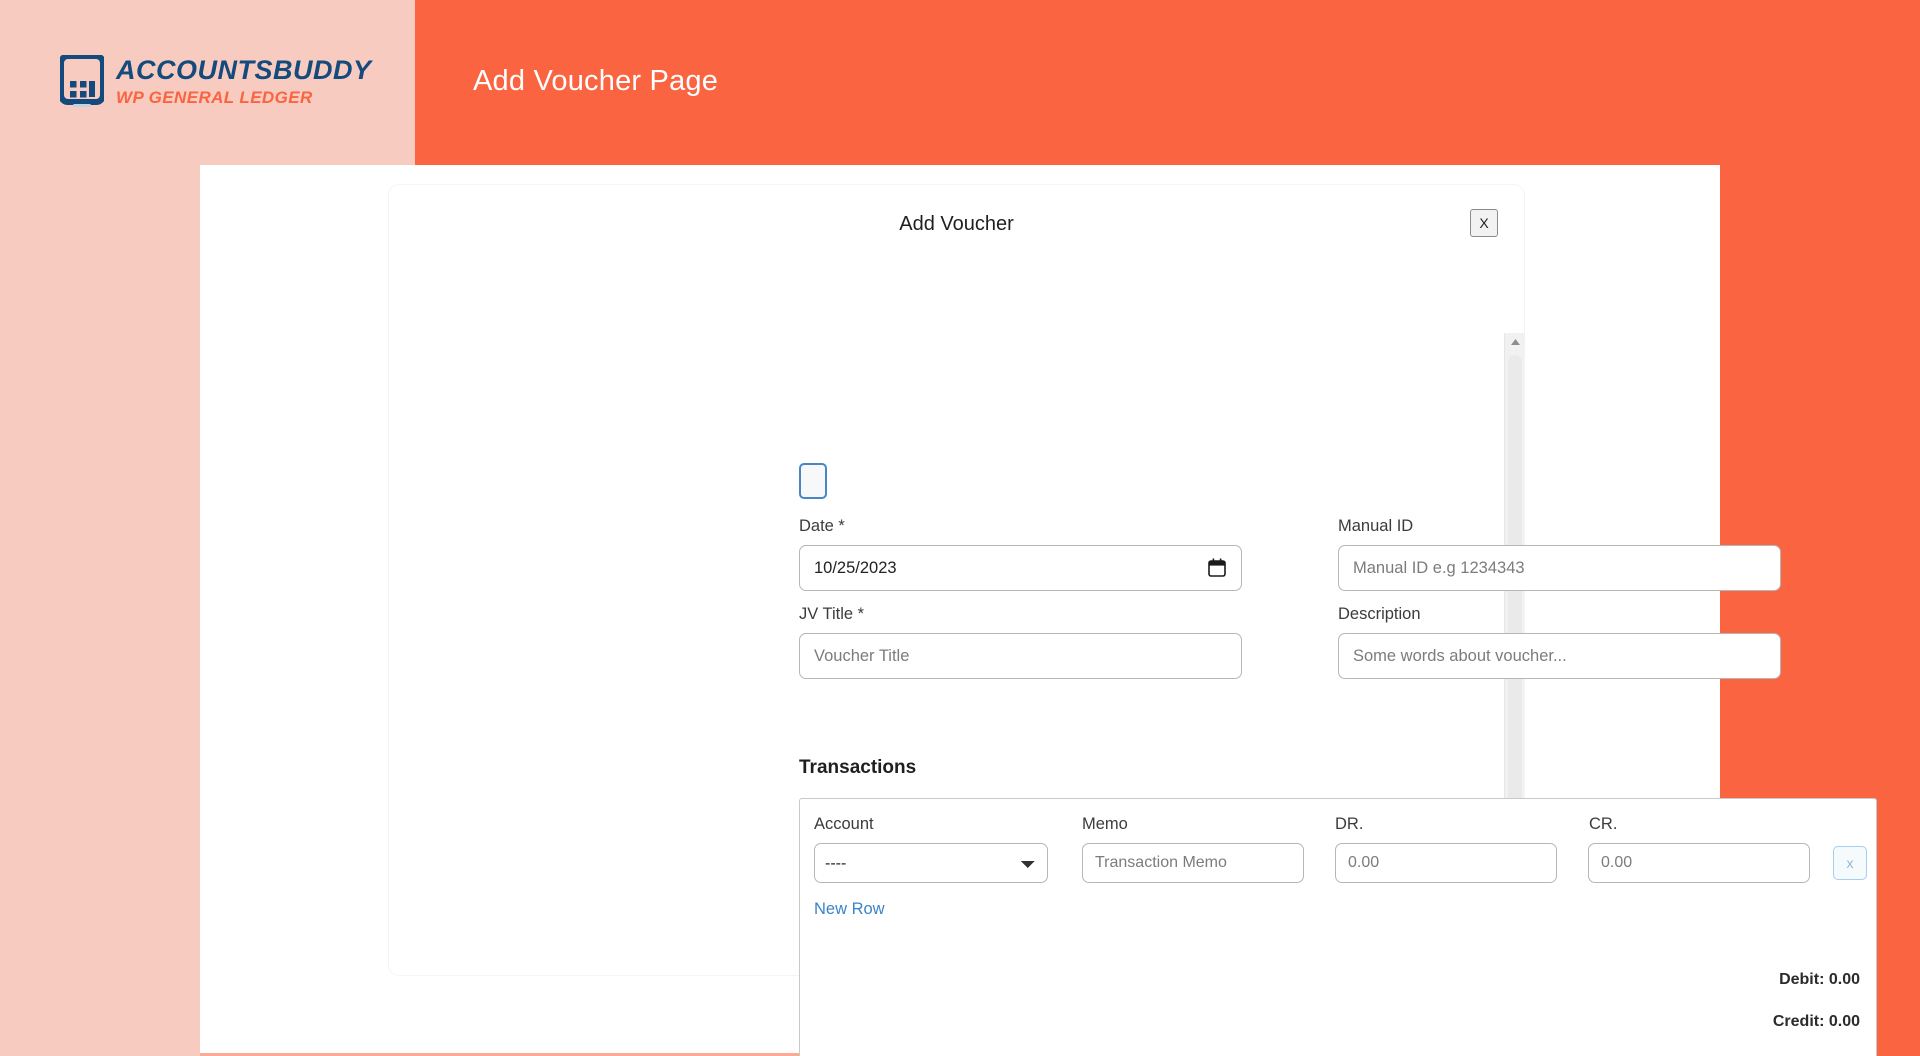 The image size is (1920, 1056). I want to click on close-icon: X, so click(1484, 223).